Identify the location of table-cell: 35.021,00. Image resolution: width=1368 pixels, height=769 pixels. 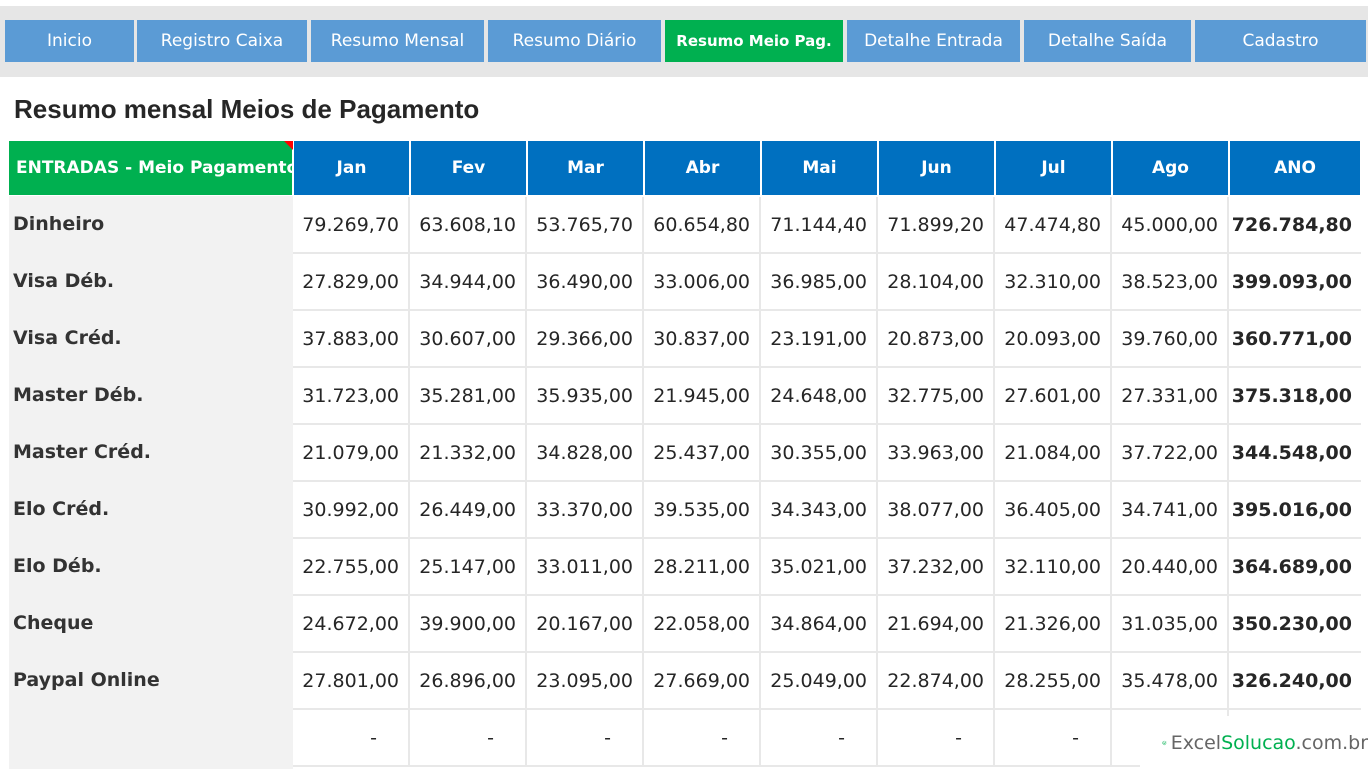
(819, 567).